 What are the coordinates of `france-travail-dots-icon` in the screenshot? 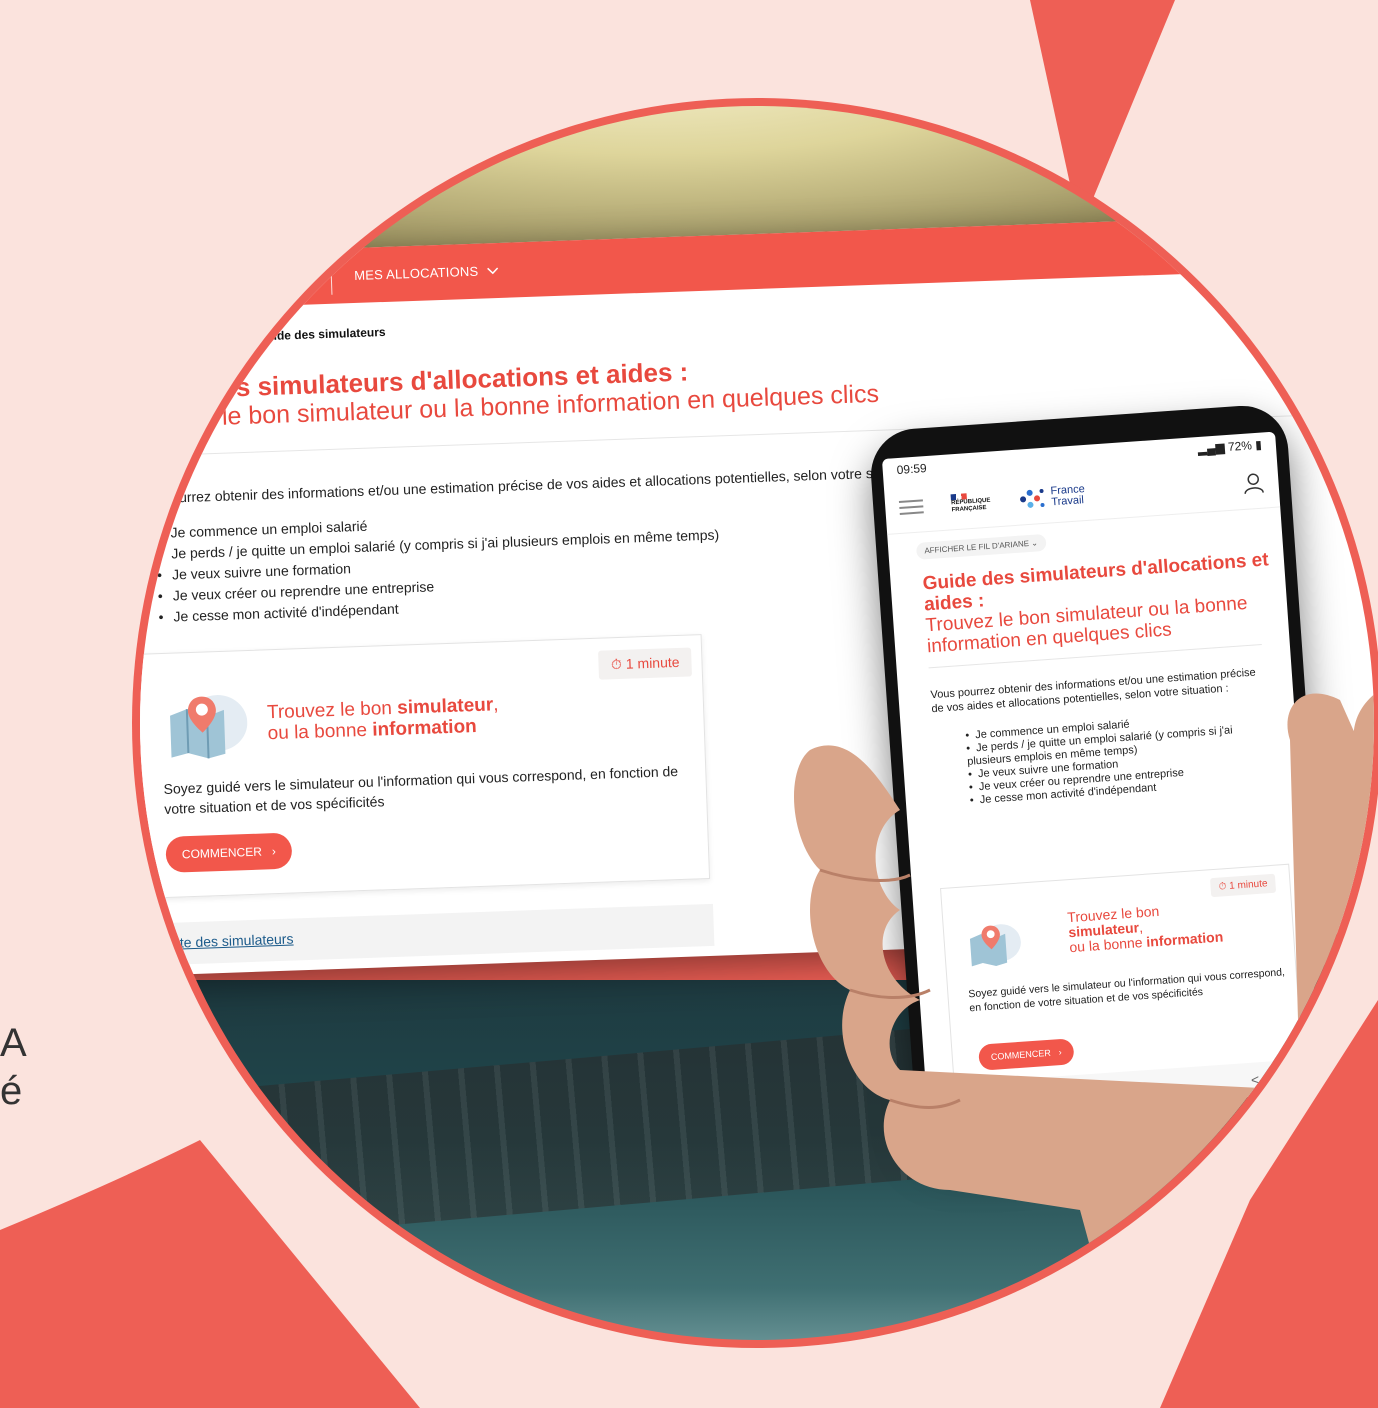 It's located at (1032, 498).